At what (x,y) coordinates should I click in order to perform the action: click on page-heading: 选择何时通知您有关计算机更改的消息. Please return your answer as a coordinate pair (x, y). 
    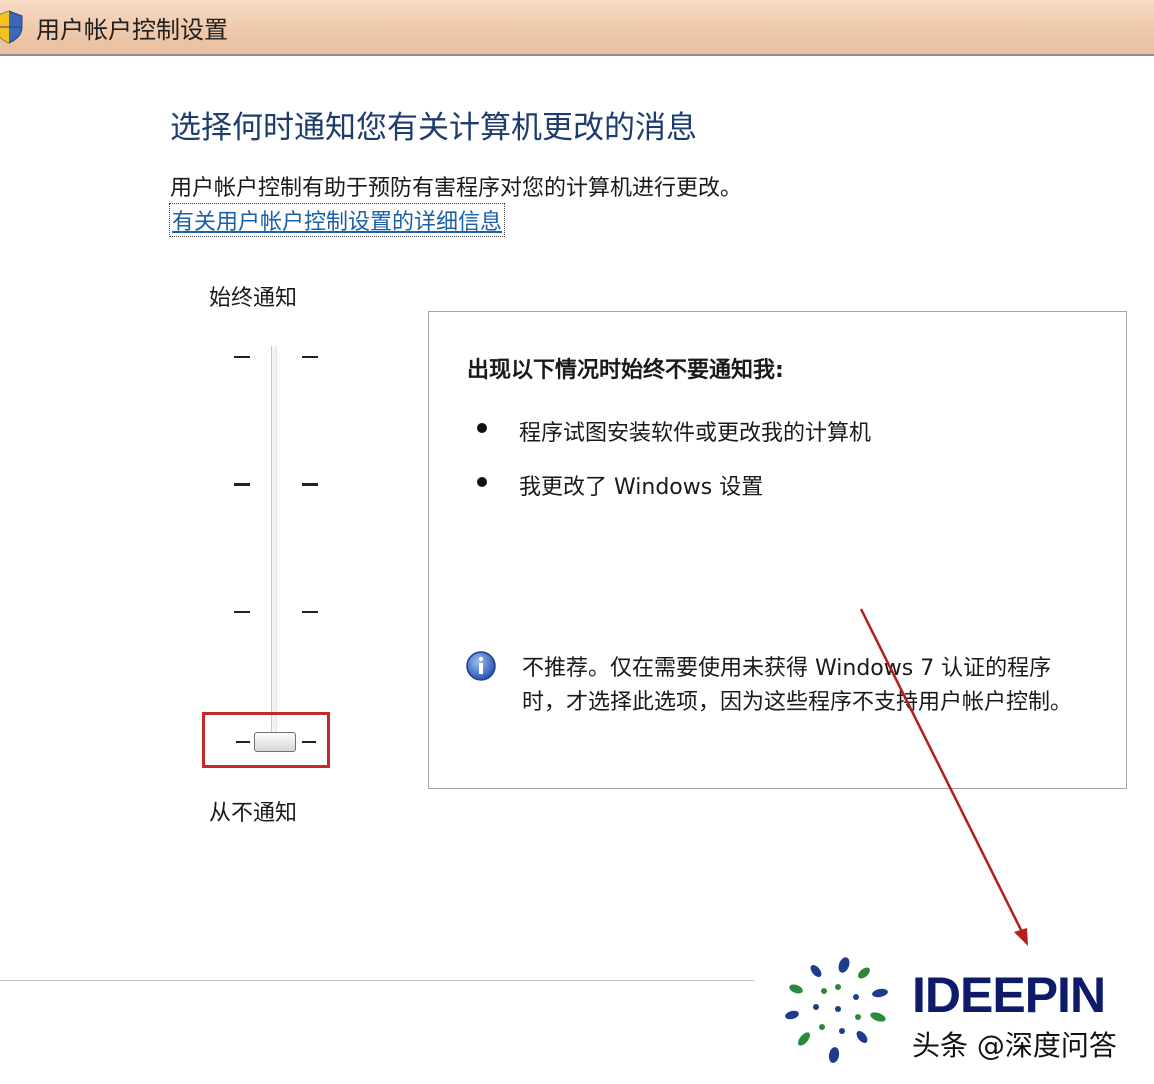
    Looking at the image, I should click on (433, 128).